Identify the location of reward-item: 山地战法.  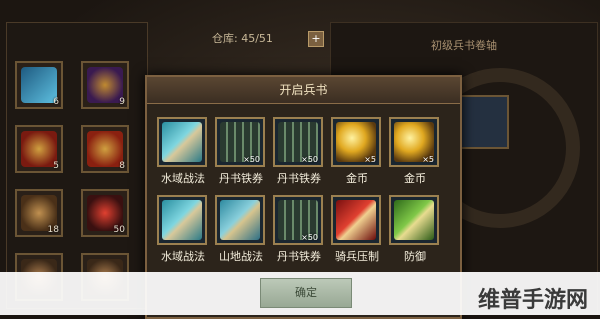
(241, 229).